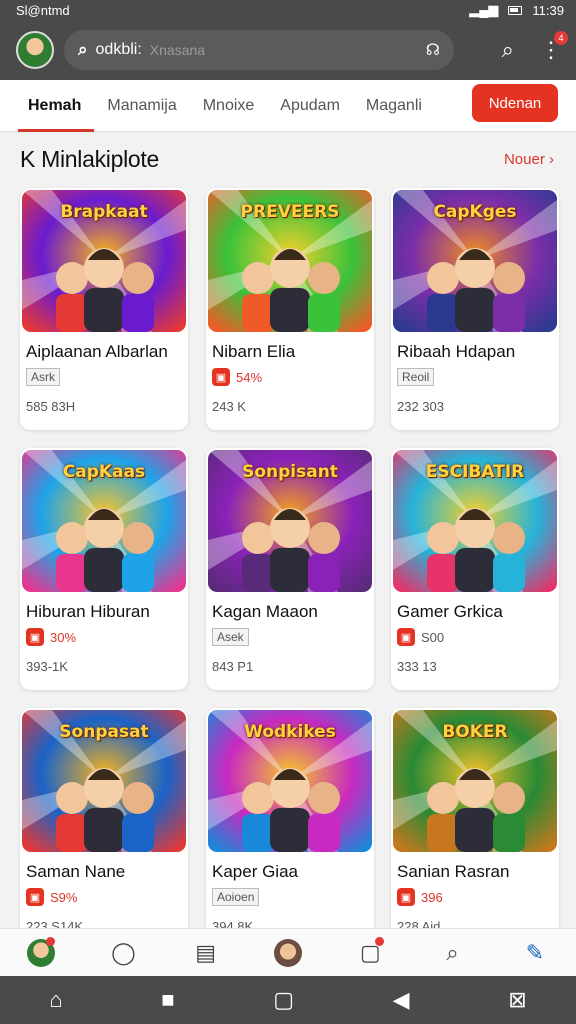  Describe the element at coordinates (167, 1000) in the screenshot. I see `stop-icon: ■` at that location.